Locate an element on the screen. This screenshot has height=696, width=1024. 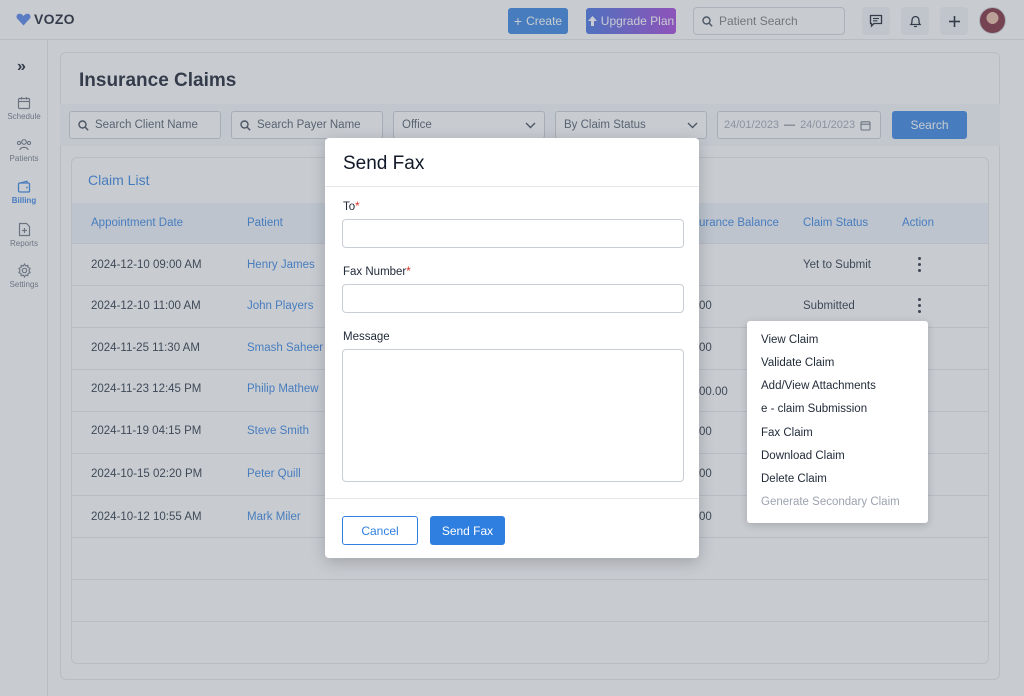
message-label: Message is located at coordinates (366, 337).